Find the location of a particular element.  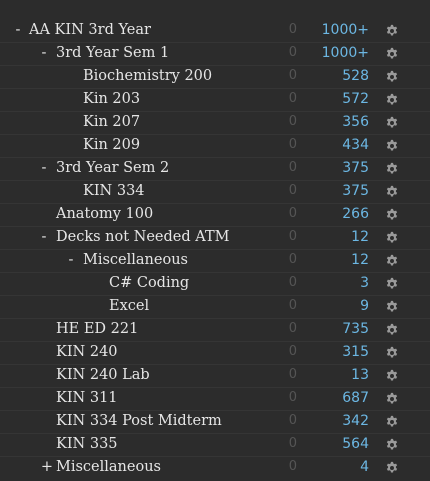

deck-name: KIN 240 Lab is located at coordinates (103, 375).